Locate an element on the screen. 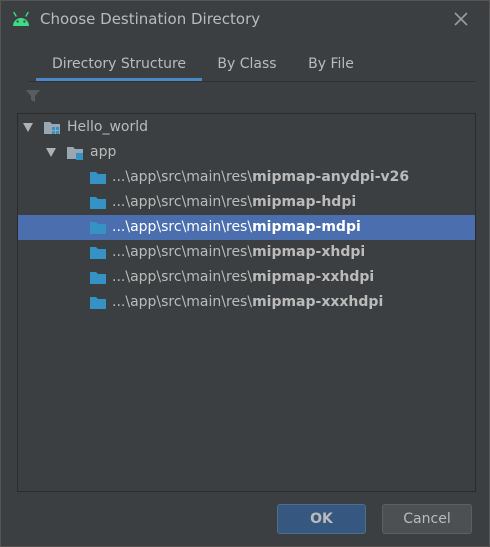 Image resolution: width=490 pixels, height=547 pixels. folder-name: mipmap-xxhdpi is located at coordinates (313, 277).